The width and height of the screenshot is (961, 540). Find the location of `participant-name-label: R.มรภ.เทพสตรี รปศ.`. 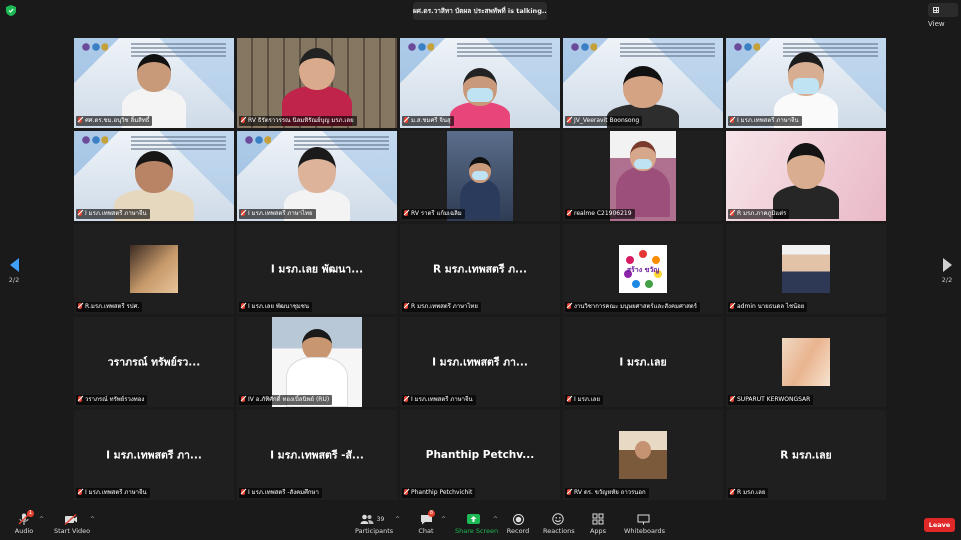

participant-name-label: R.มรภ.เทพสตรี รปศ. is located at coordinates (109, 307).